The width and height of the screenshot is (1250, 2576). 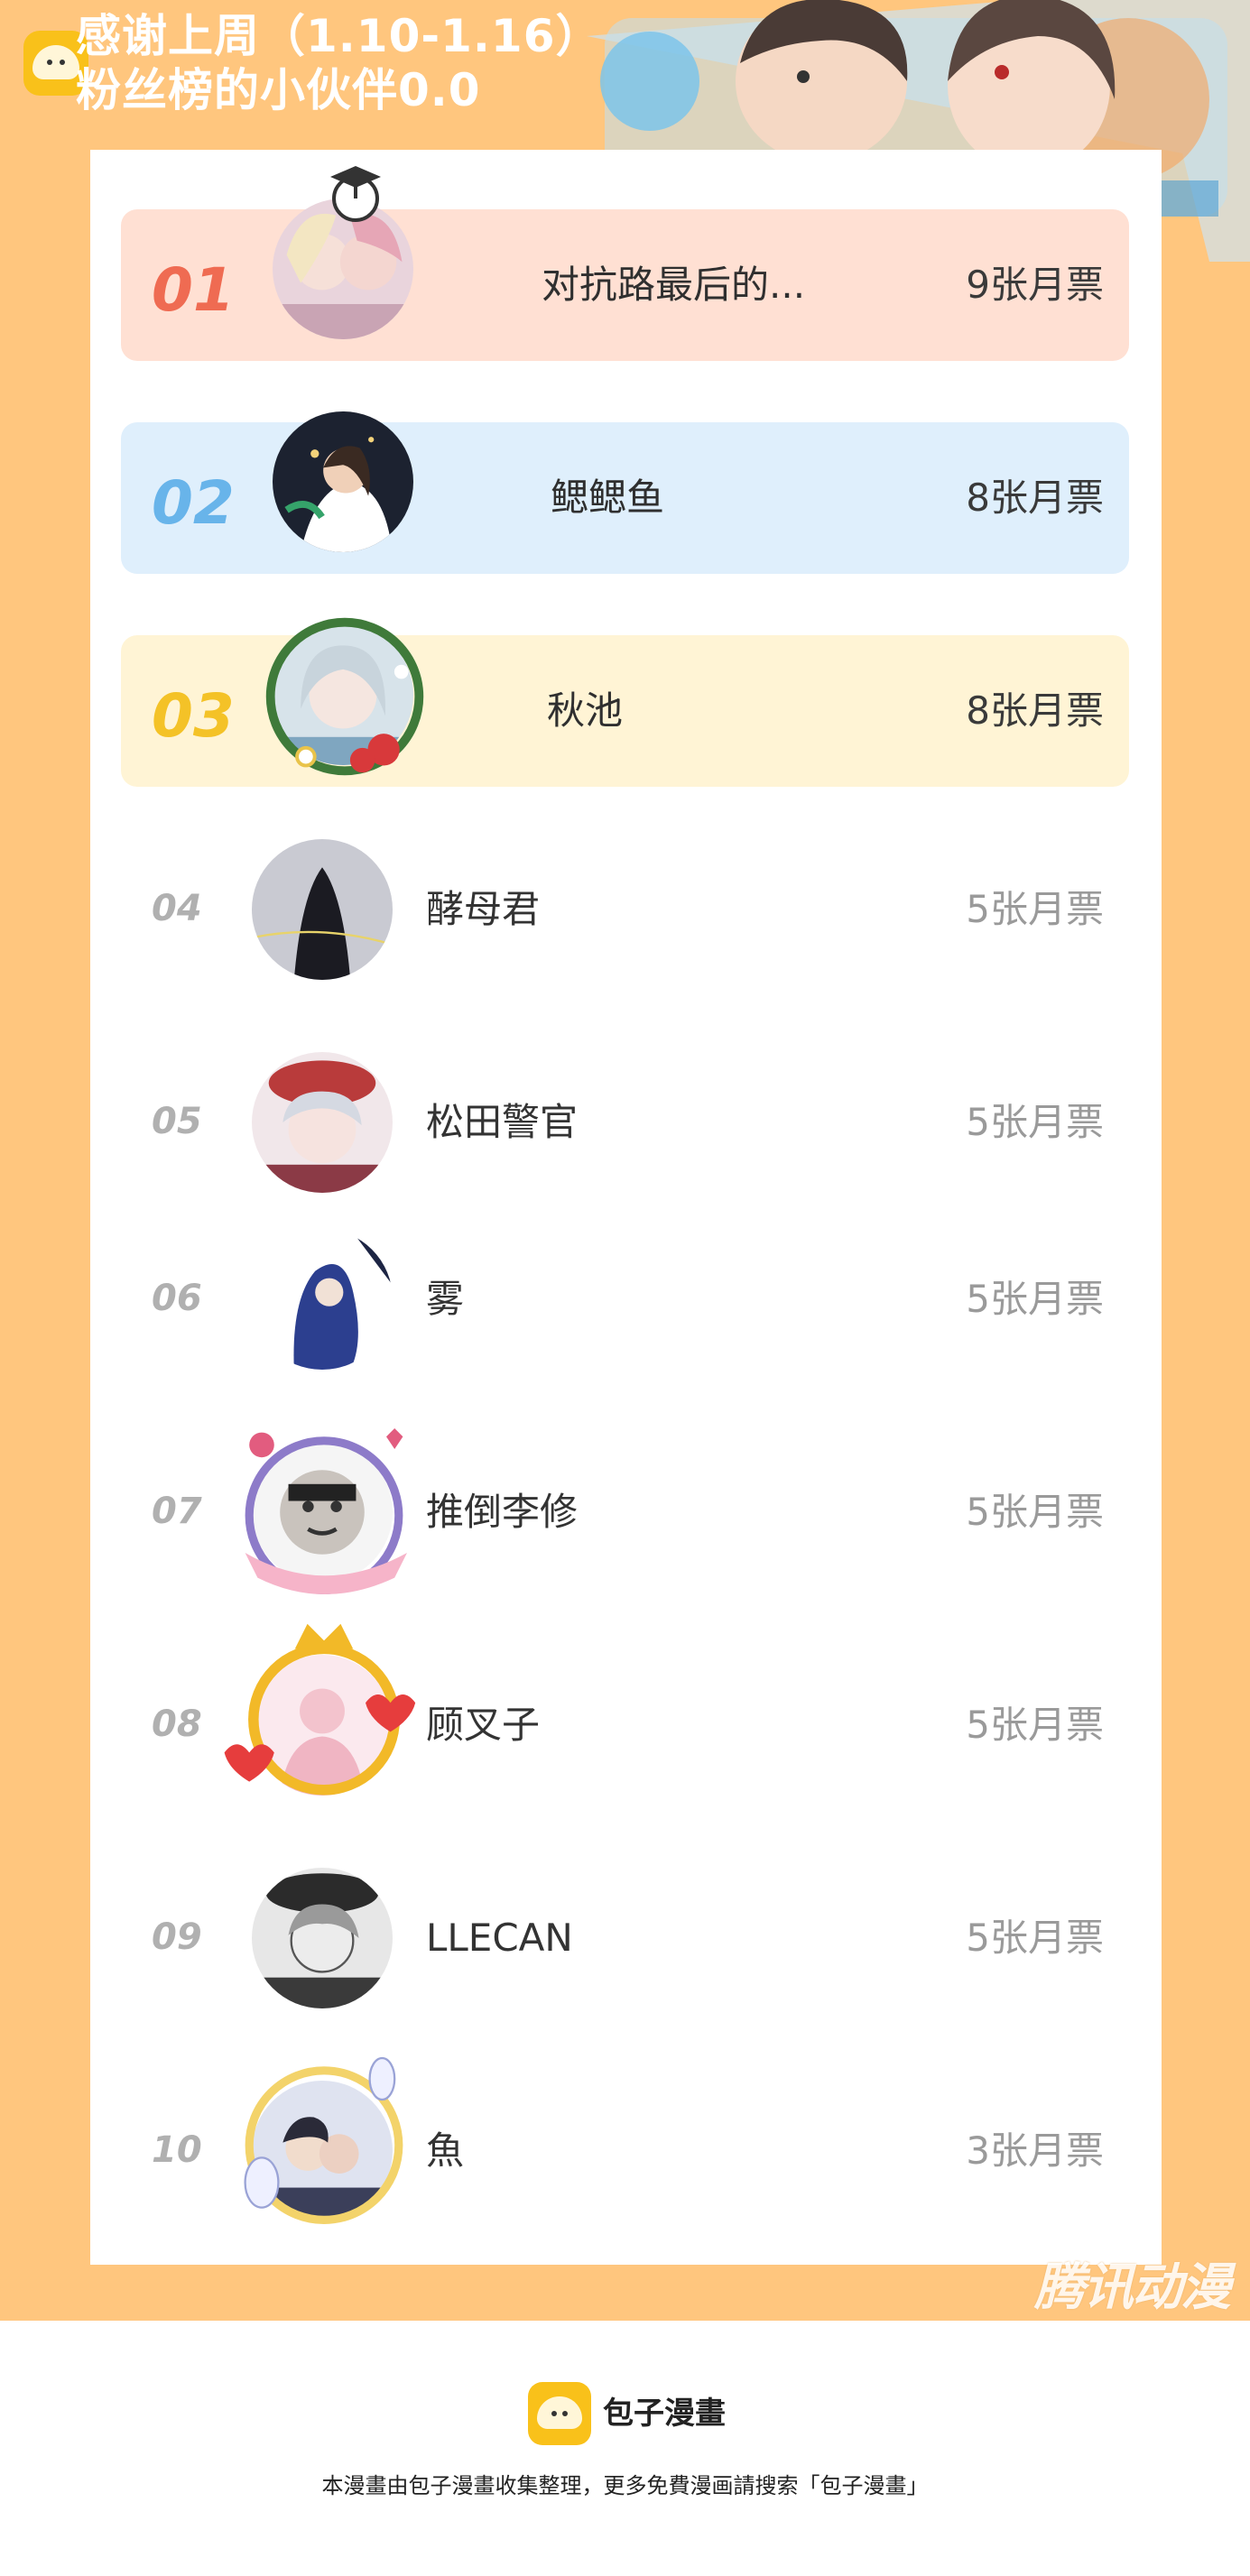 I want to click on tencent-comic-watermark: 腾讯动漫, so click(x=1132, y=2287).